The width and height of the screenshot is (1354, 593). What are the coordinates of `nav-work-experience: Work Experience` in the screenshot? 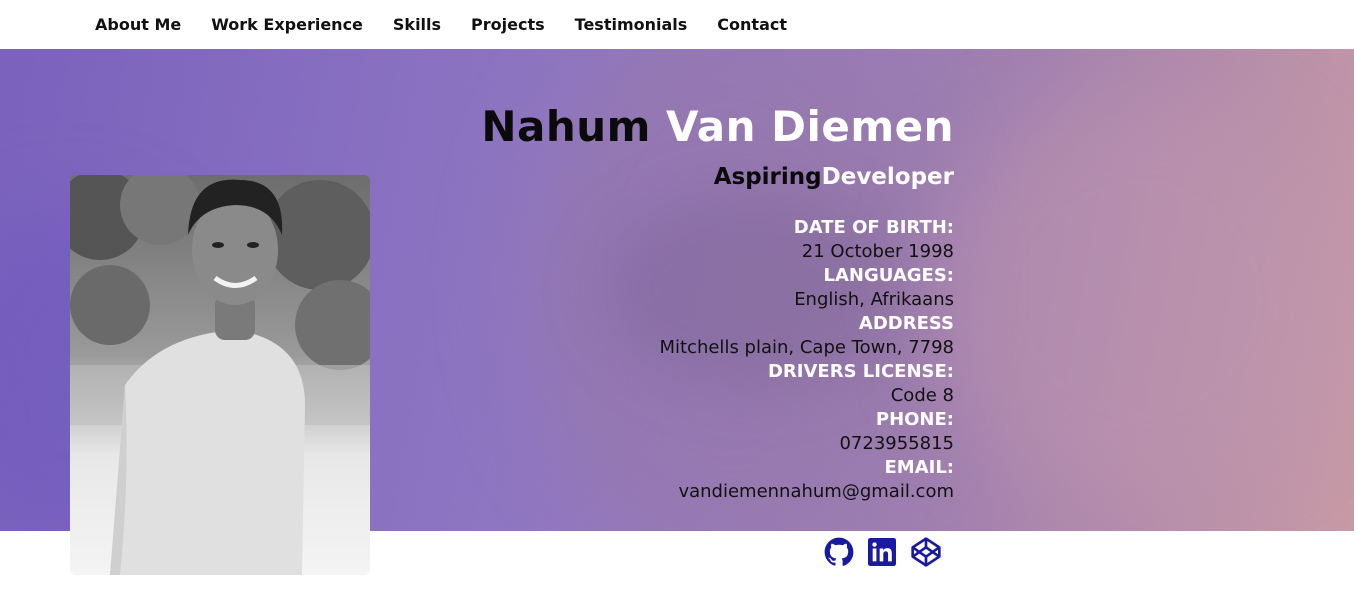 It's located at (287, 24).